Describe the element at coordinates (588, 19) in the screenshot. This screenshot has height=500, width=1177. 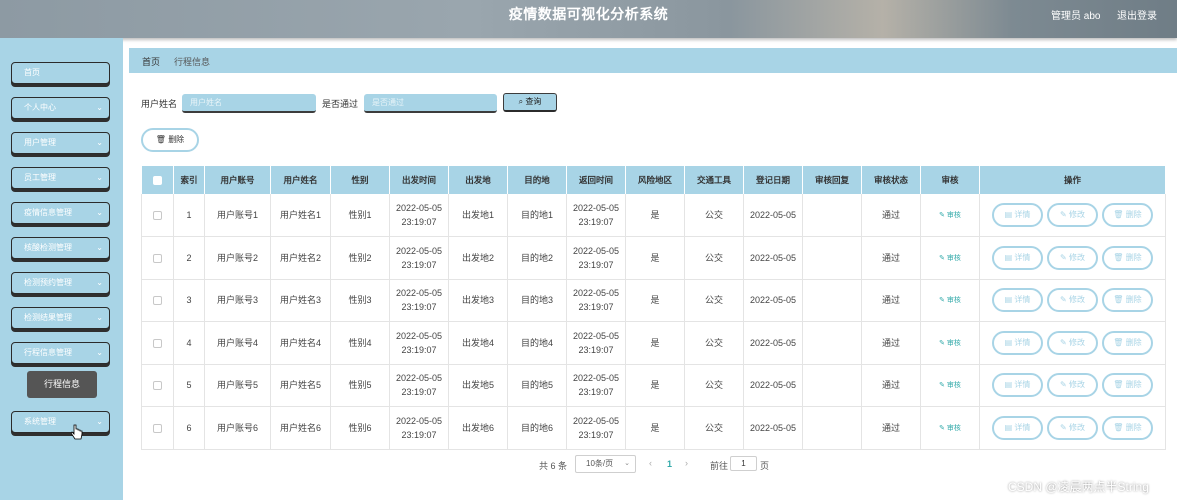
I see `top-header: 疫情数据可视化分析系统 管理员 abo 退出登录` at that location.